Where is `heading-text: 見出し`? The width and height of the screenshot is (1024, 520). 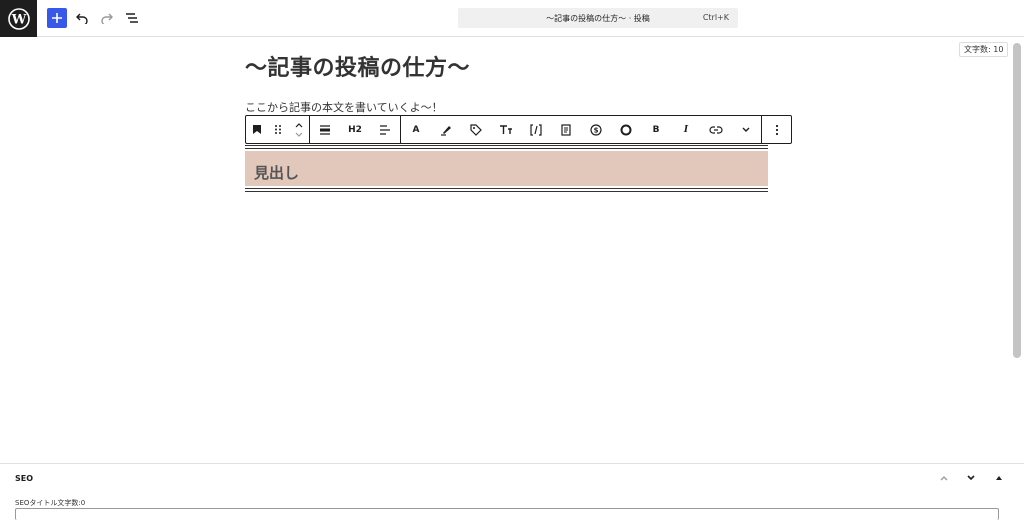
heading-text: 見出し is located at coordinates (276, 172).